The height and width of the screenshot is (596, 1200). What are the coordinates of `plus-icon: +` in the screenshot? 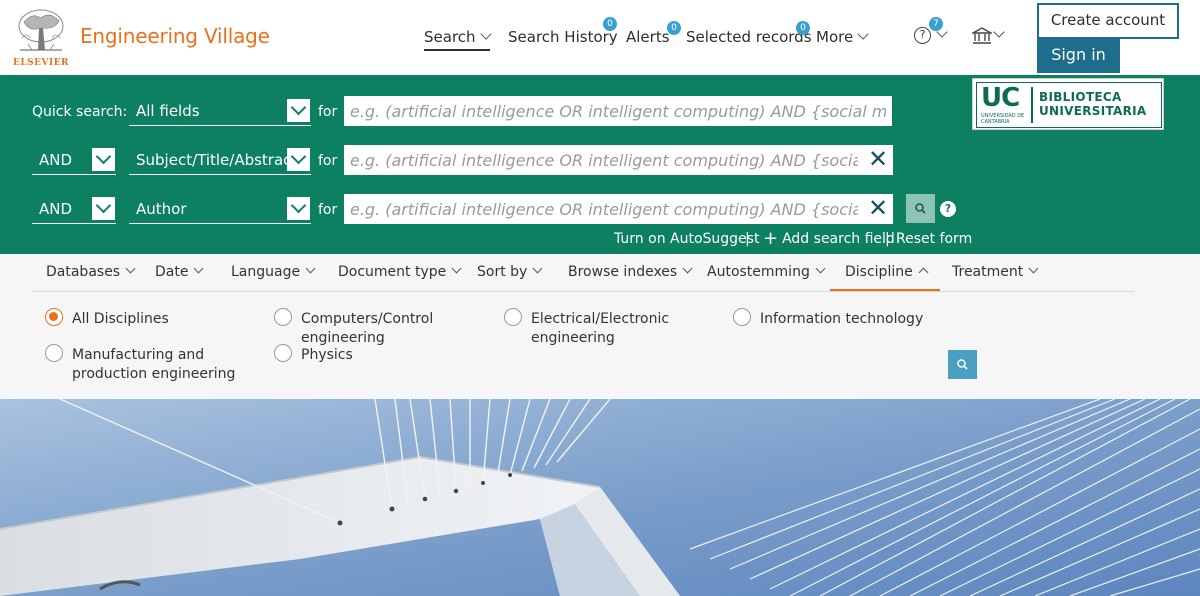 It's located at (771, 238).